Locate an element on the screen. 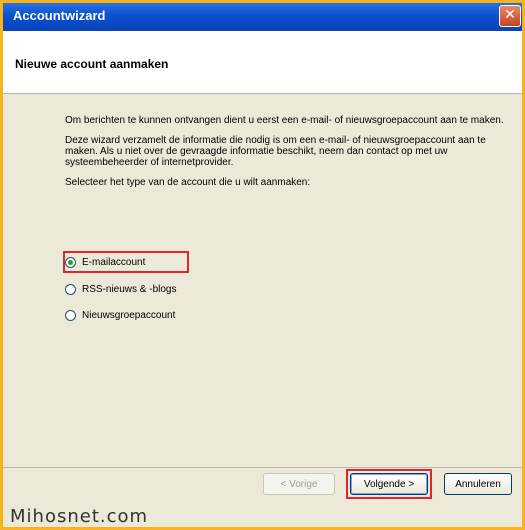  option-newsgroup: Nieuwsgroepaccount is located at coordinates (120, 315).